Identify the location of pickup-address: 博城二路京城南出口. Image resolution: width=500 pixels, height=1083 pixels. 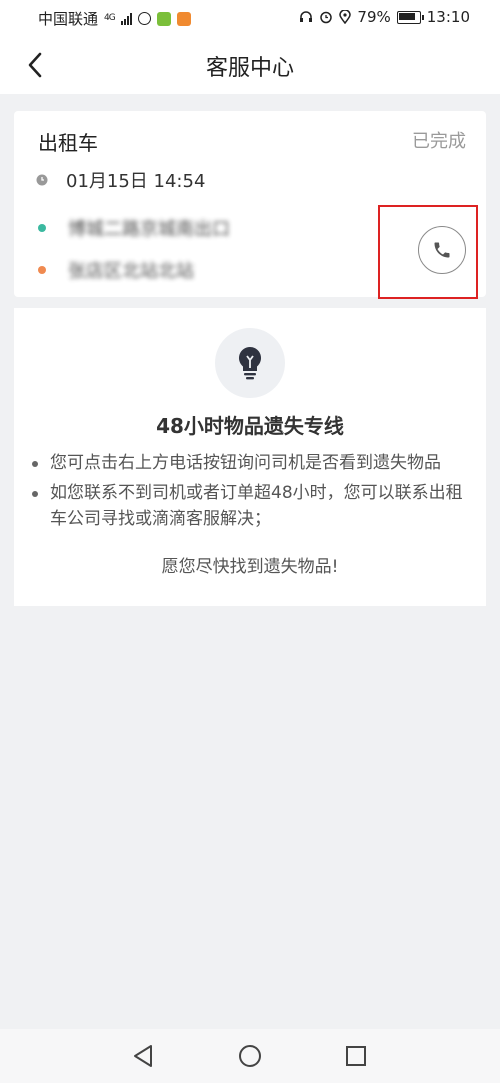
(149, 229).